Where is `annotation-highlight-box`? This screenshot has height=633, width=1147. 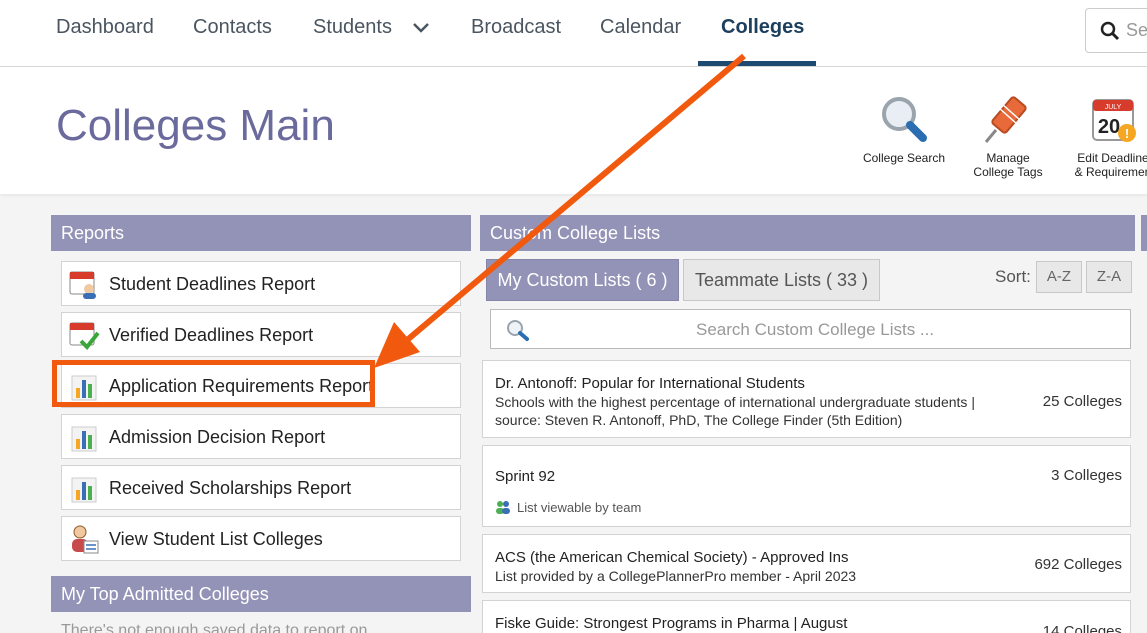 annotation-highlight-box is located at coordinates (213, 383).